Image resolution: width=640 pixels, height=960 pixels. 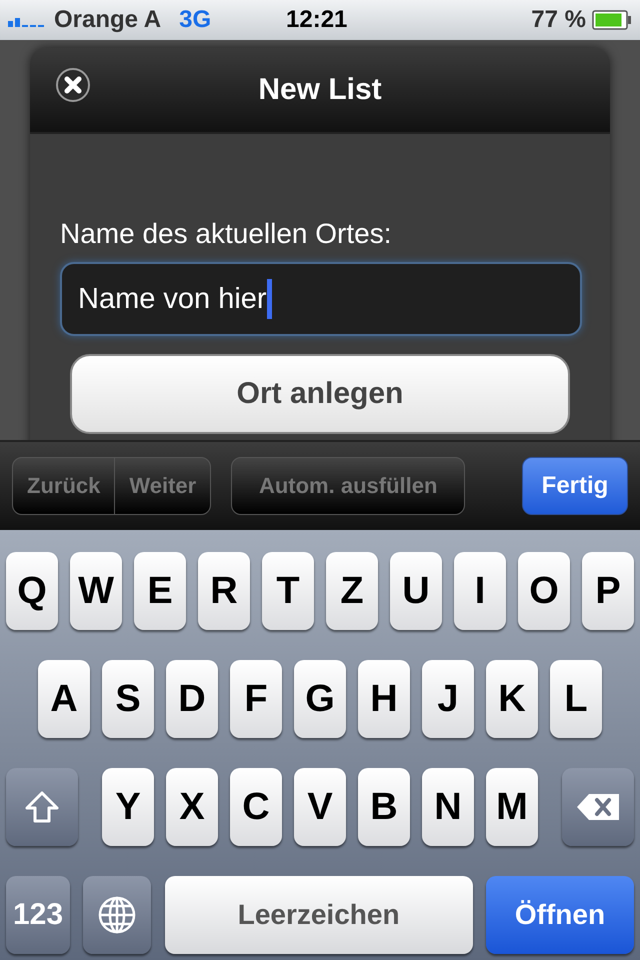 I want to click on letter-key: L, so click(x=576, y=699).